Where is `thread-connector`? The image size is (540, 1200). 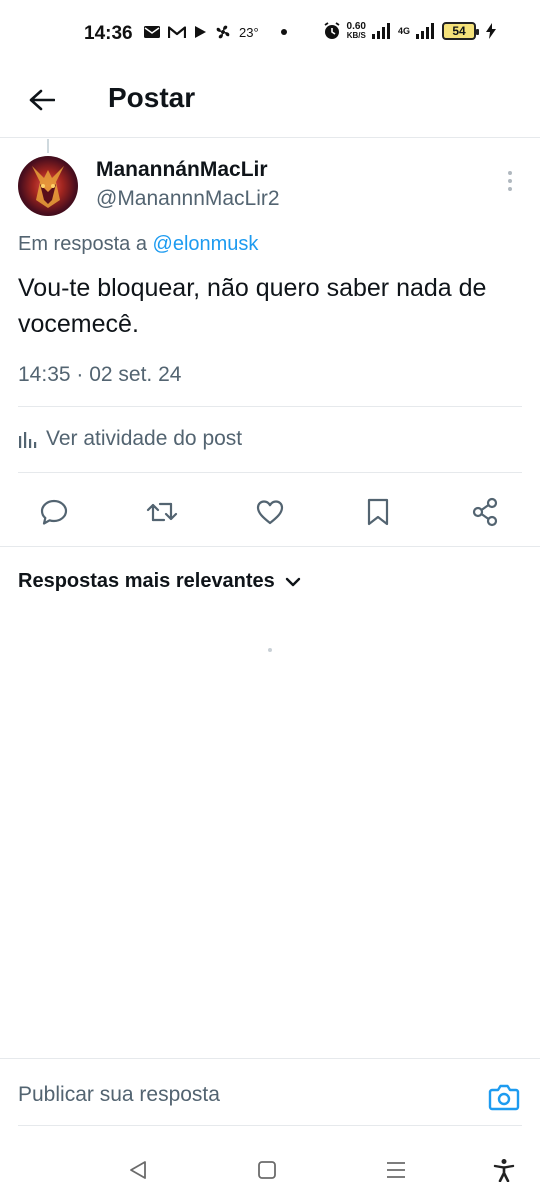 thread-connector is located at coordinates (48, 146).